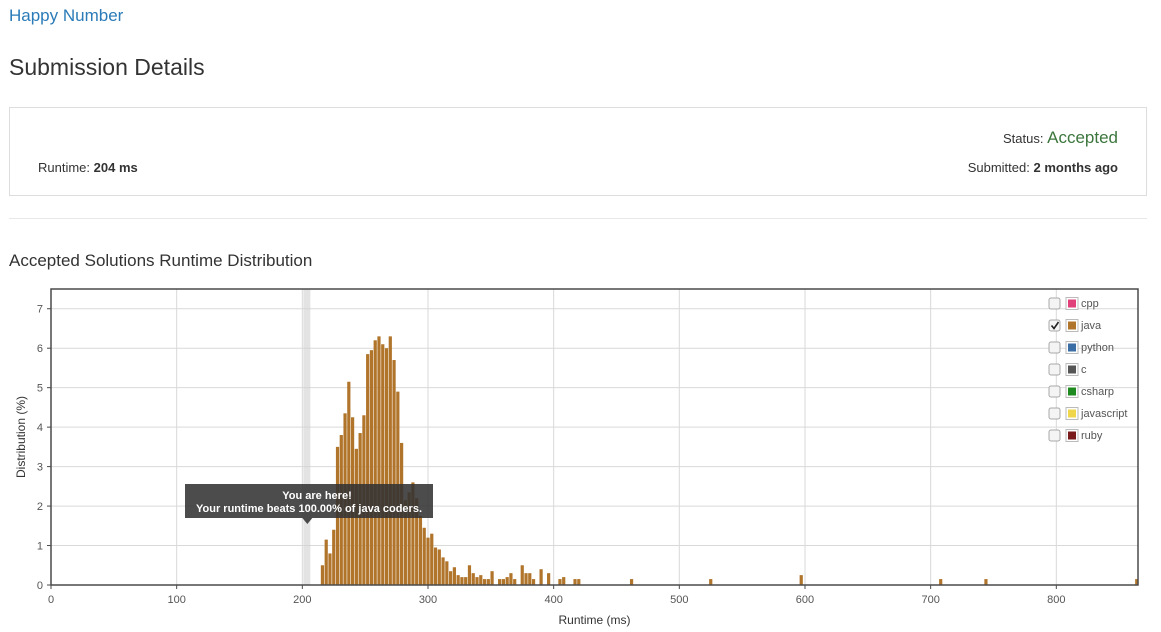  What do you see at coordinates (107, 67) in the screenshot?
I see `page-title: Submission Details` at bounding box center [107, 67].